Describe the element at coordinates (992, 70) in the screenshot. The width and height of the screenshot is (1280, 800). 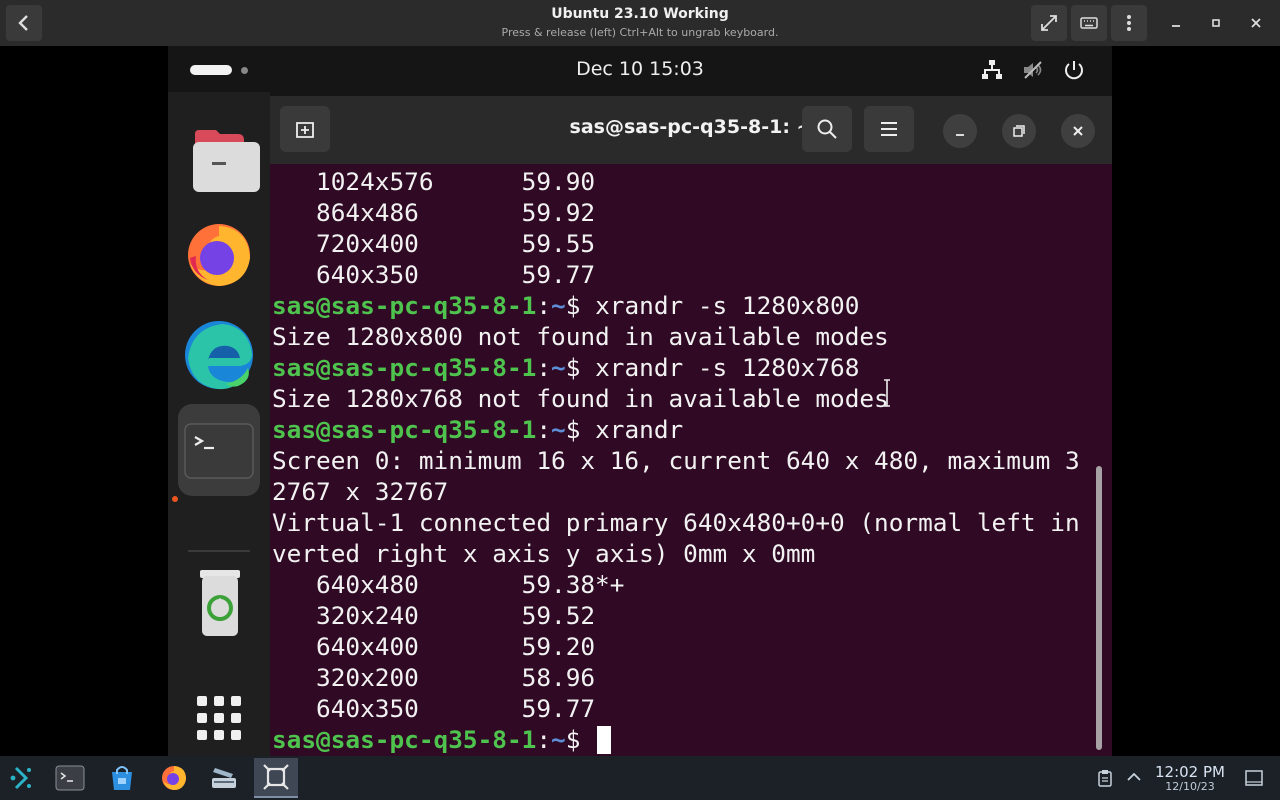
I see `network-icon` at that location.